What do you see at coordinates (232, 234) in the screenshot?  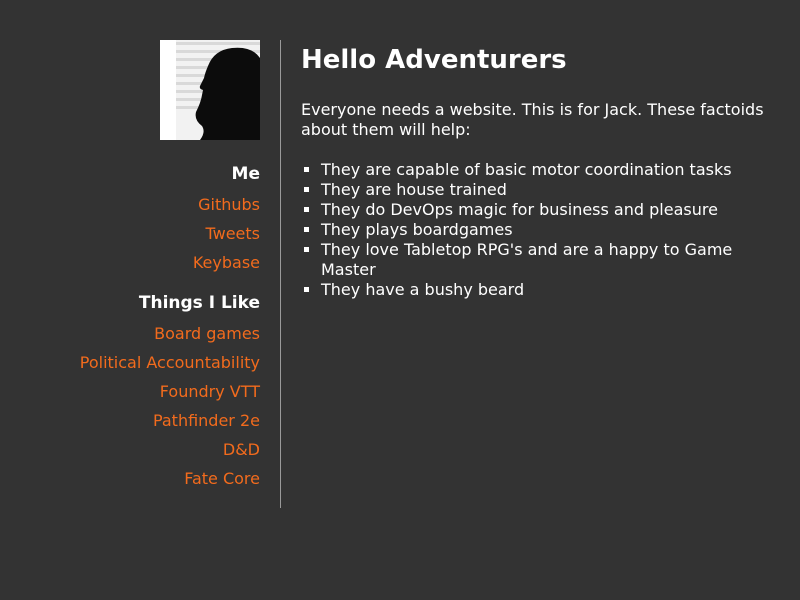 I see `sidebar-link-tweets: Tweets` at bounding box center [232, 234].